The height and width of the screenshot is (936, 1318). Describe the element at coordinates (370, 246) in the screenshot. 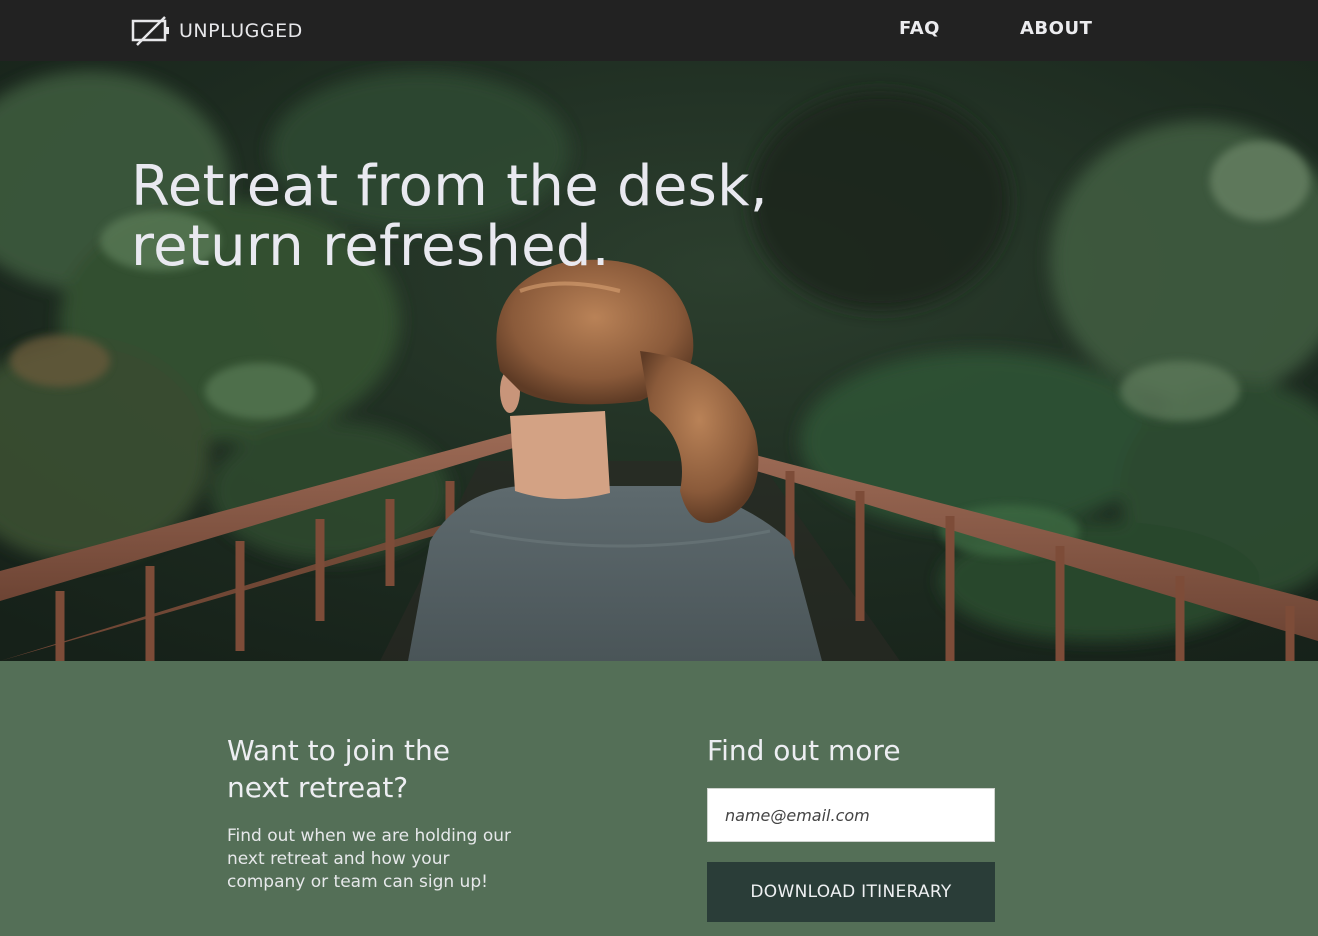

I see `hero-headline-line-2: return refreshed.` at that location.